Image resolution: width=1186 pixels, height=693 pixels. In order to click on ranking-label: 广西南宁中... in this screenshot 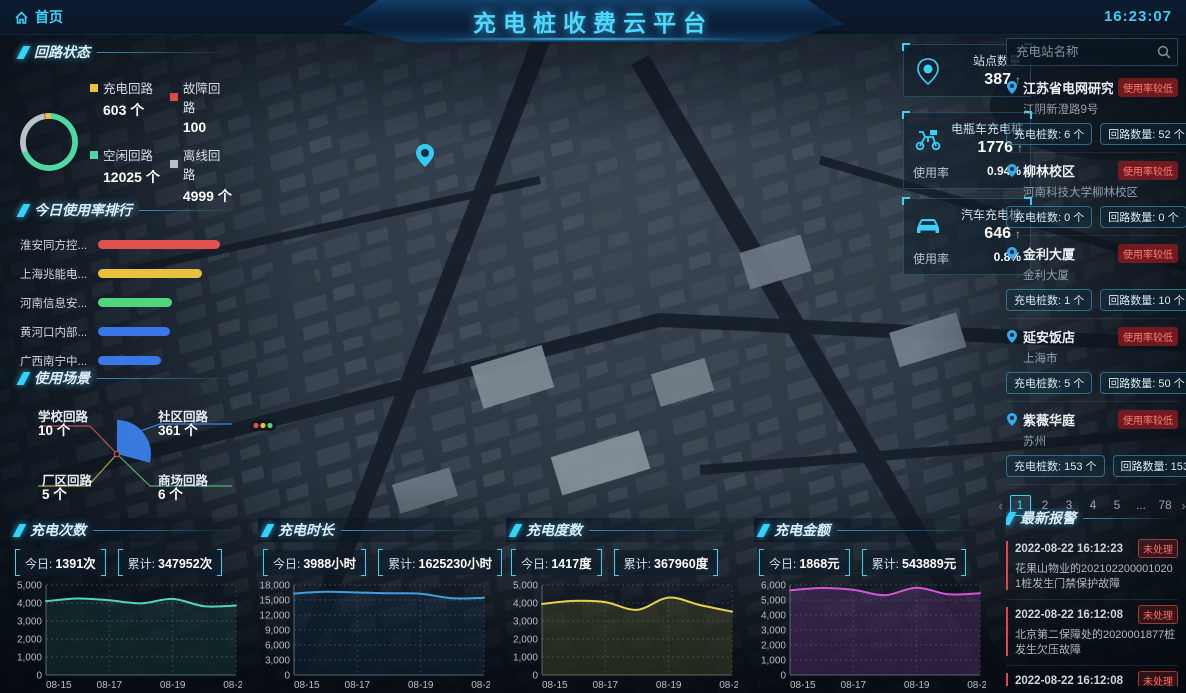, I will do `click(54, 361)`.